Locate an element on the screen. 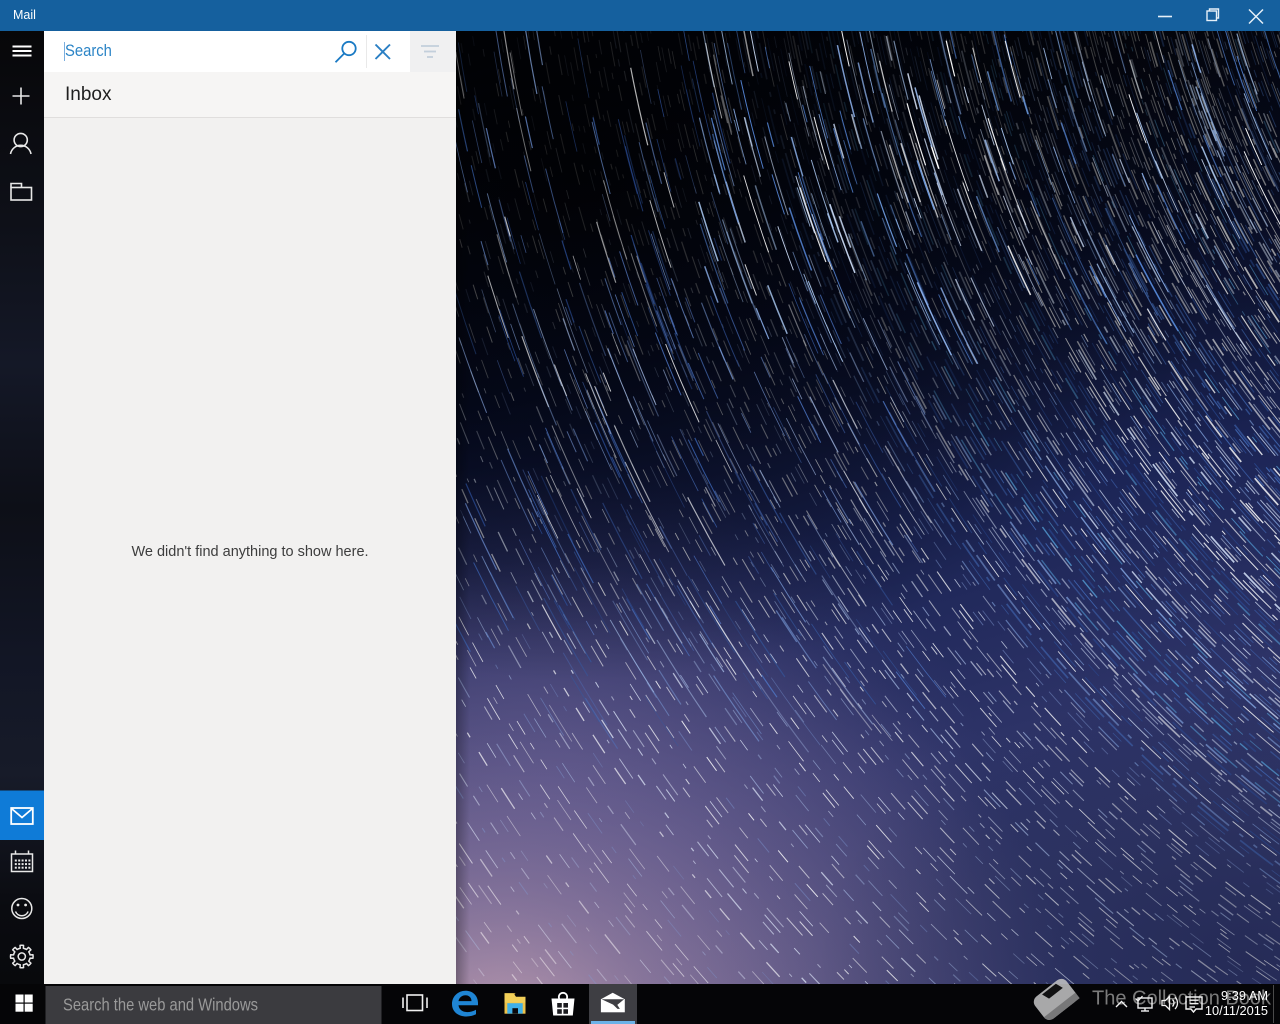 Image resolution: width=1280 pixels, height=1024 pixels. svg-text: Search the web and Windows is located at coordinates (160, 1005).